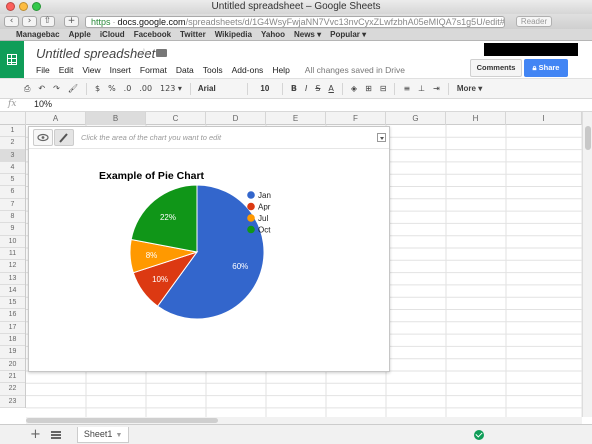 Image resolution: width=592 pixels, height=444 pixels. I want to click on row-header: 16, so click(12, 315).